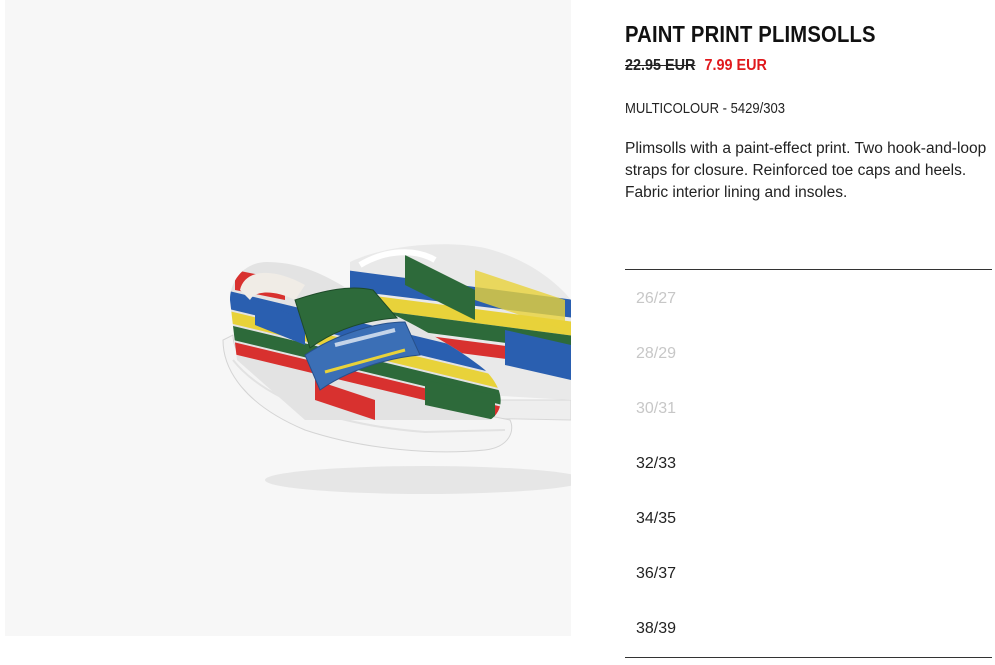 Image resolution: width=995 pixels, height=665 pixels. I want to click on colour-reference: MULTICOLOUR - 5429/303, so click(705, 109).